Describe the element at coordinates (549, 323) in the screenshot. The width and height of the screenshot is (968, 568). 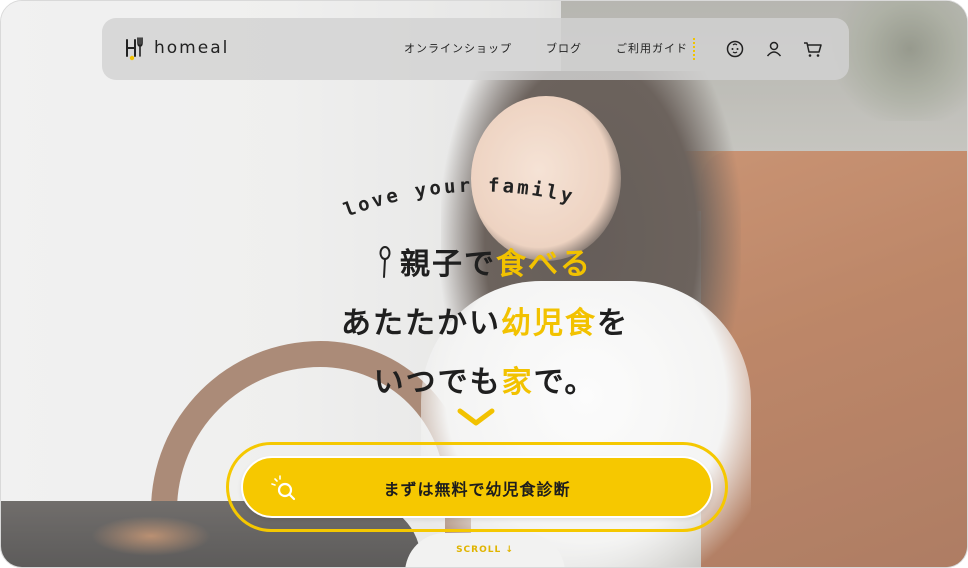
I see `headline-line-2-accent: 幼児食` at that location.